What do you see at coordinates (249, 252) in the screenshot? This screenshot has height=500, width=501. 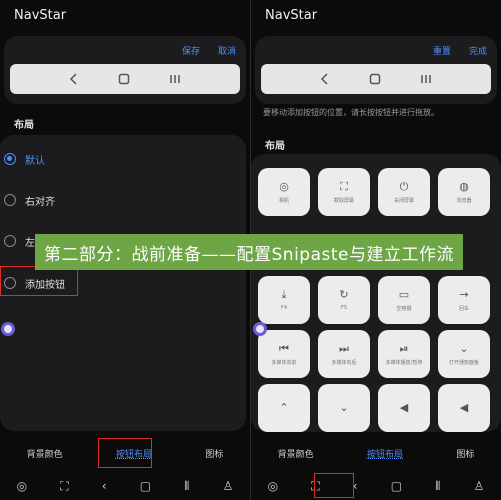 I see `title-banner: 第二部分：战前准备——配置Snipaste与建立工作流` at bounding box center [249, 252].